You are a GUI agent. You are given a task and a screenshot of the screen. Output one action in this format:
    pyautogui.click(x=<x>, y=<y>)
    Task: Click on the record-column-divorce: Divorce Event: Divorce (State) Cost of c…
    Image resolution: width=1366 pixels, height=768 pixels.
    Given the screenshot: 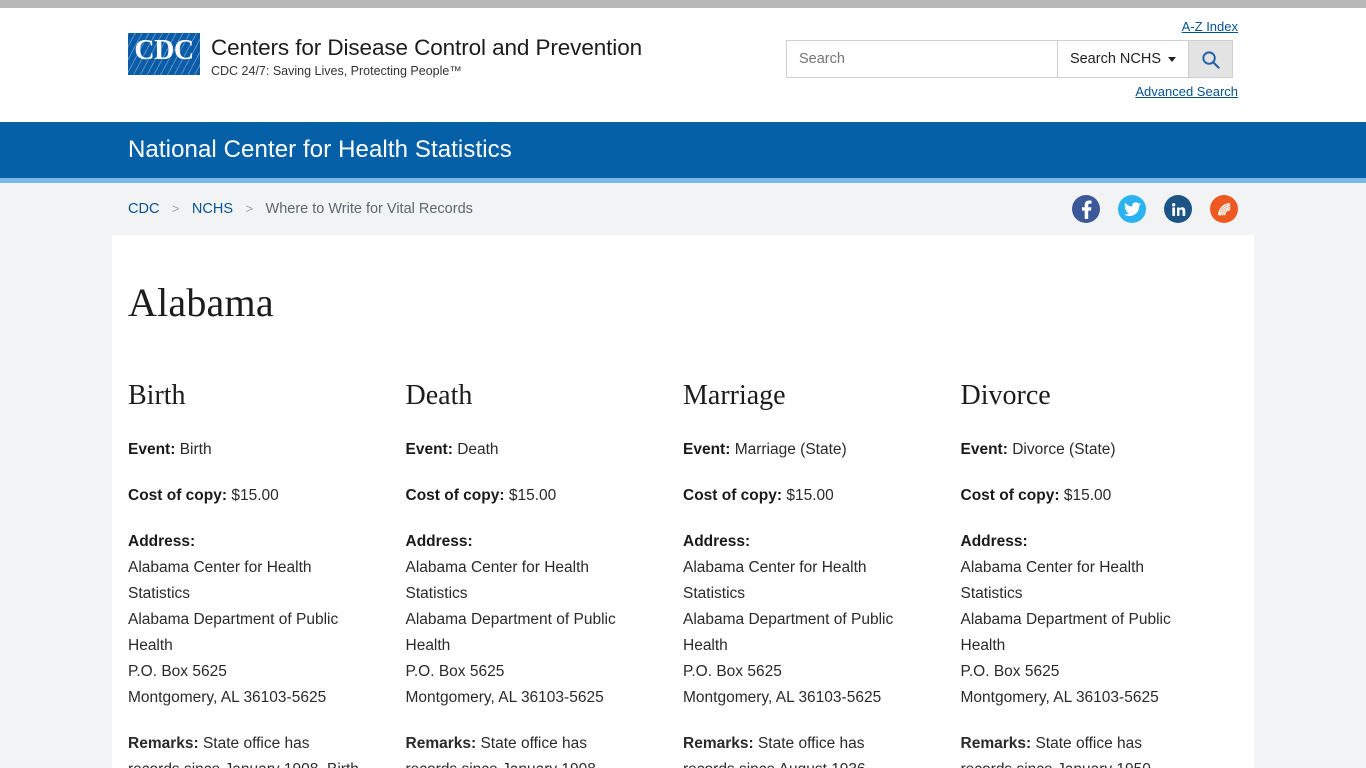 What is the action you would take?
    pyautogui.click(x=1100, y=574)
    